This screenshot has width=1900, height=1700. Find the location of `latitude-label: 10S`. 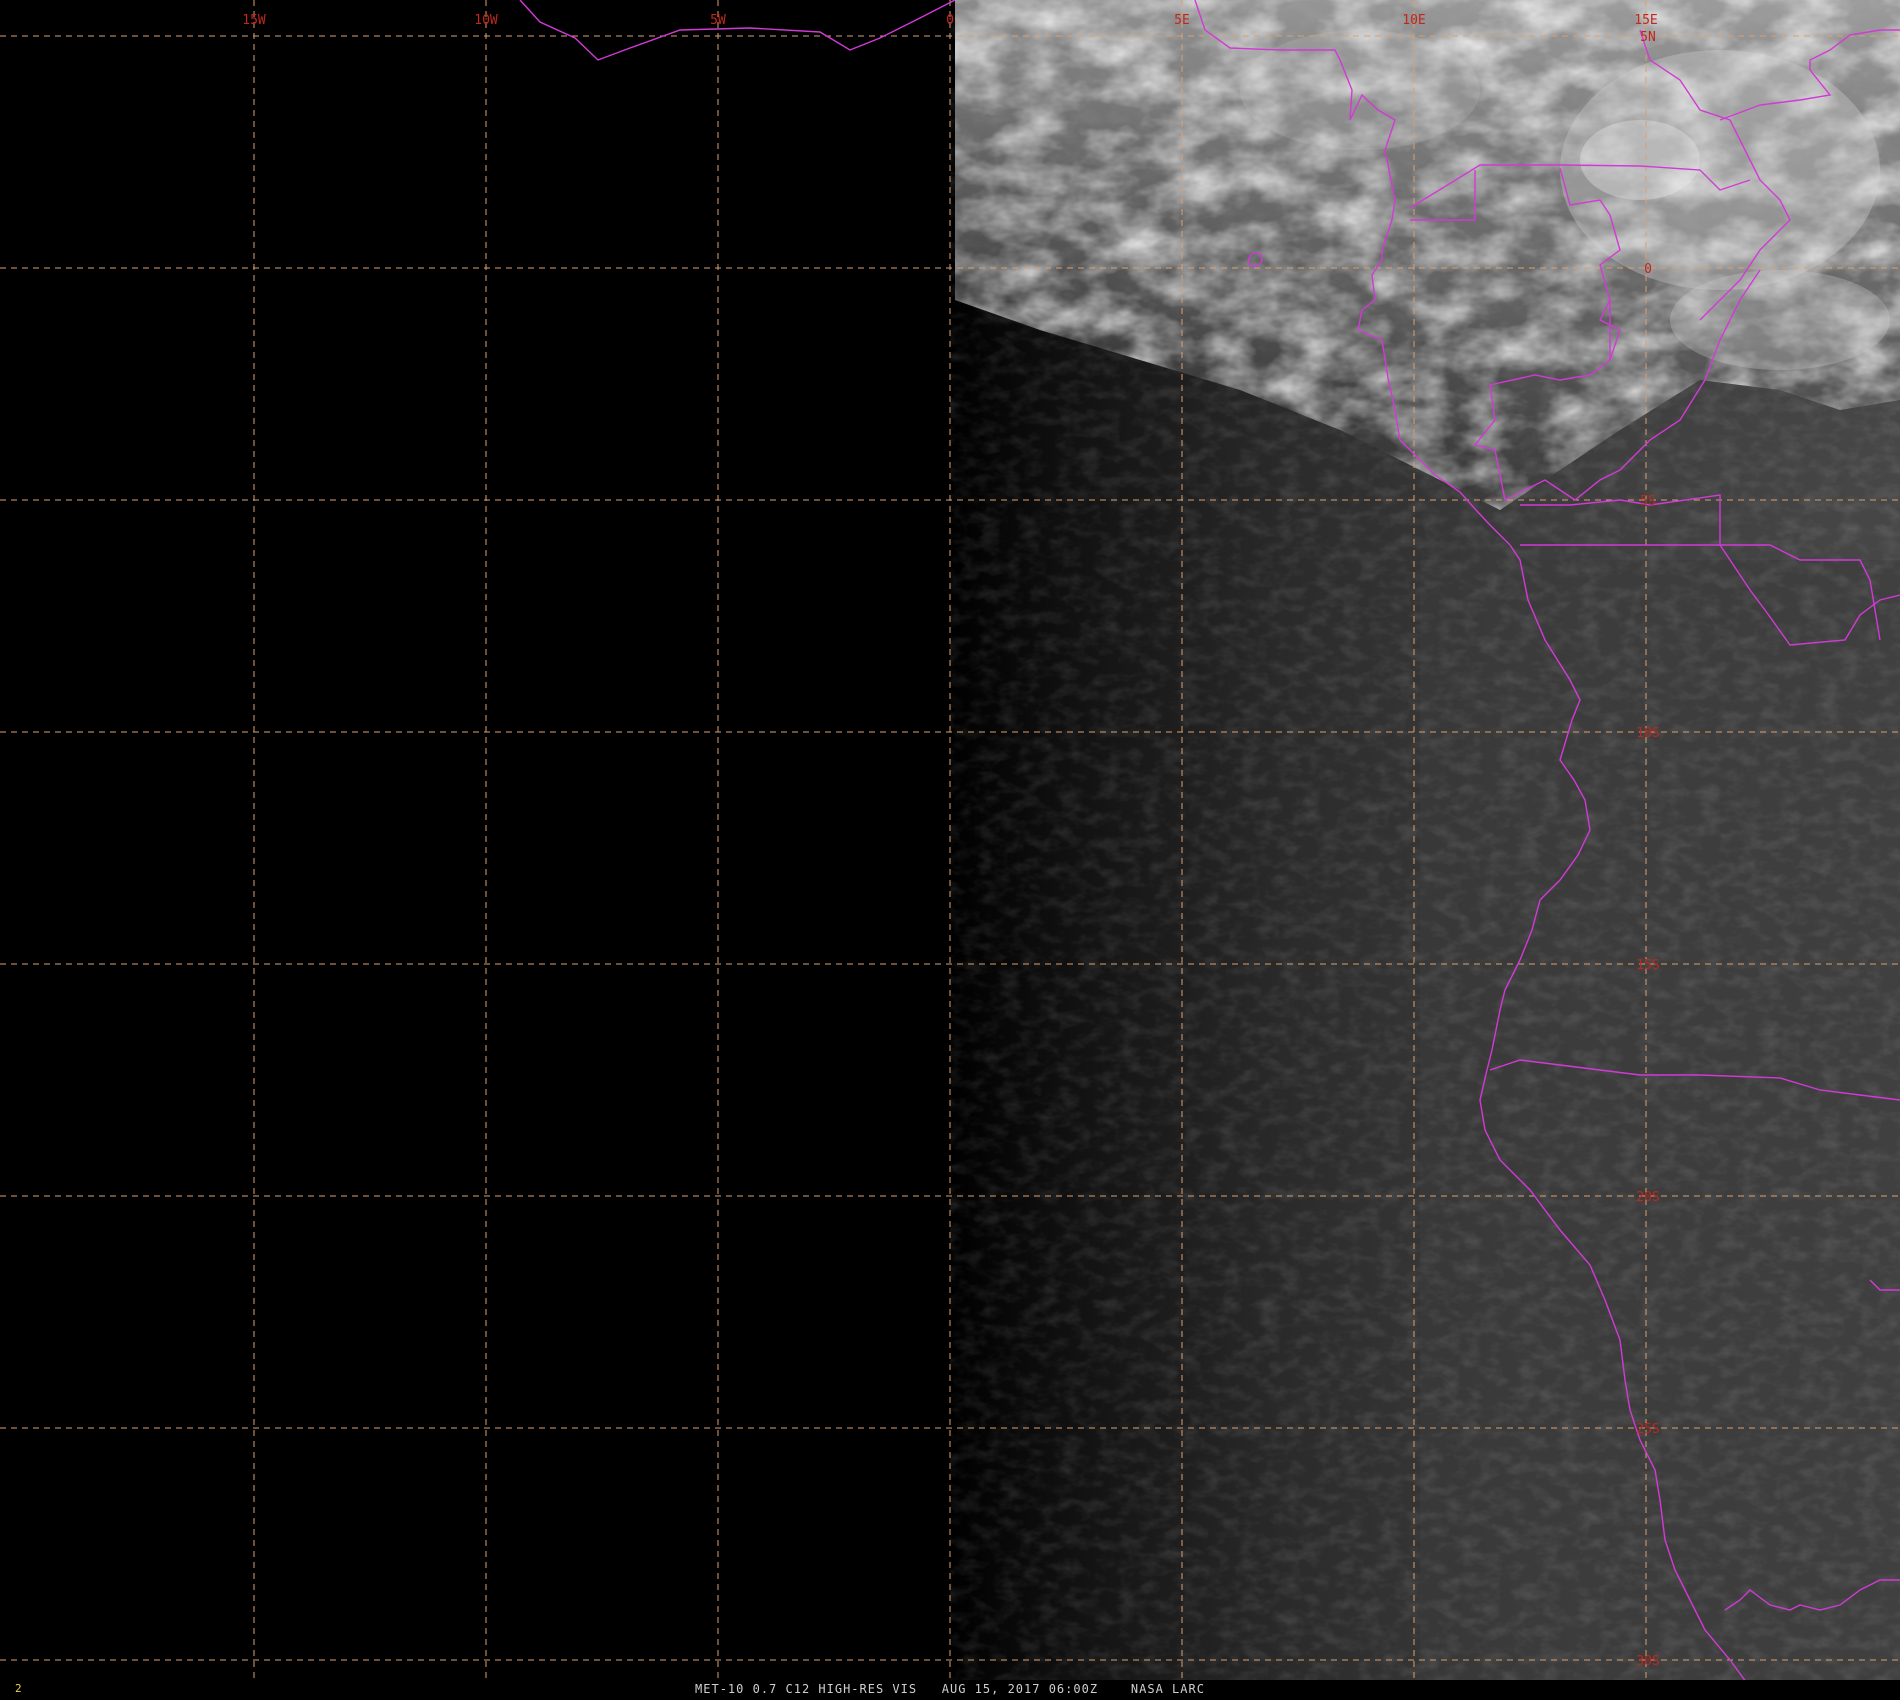

latitude-label: 10S is located at coordinates (1647, 733).